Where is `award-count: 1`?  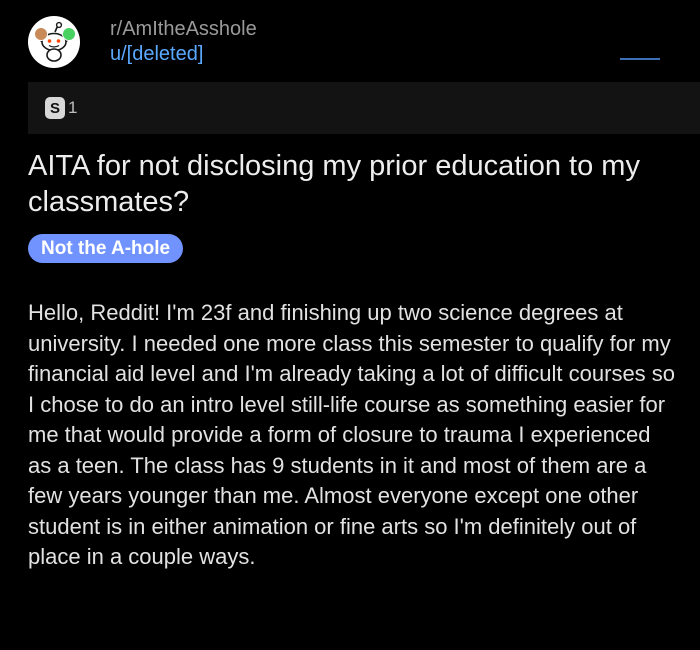 award-count: 1 is located at coordinates (73, 107).